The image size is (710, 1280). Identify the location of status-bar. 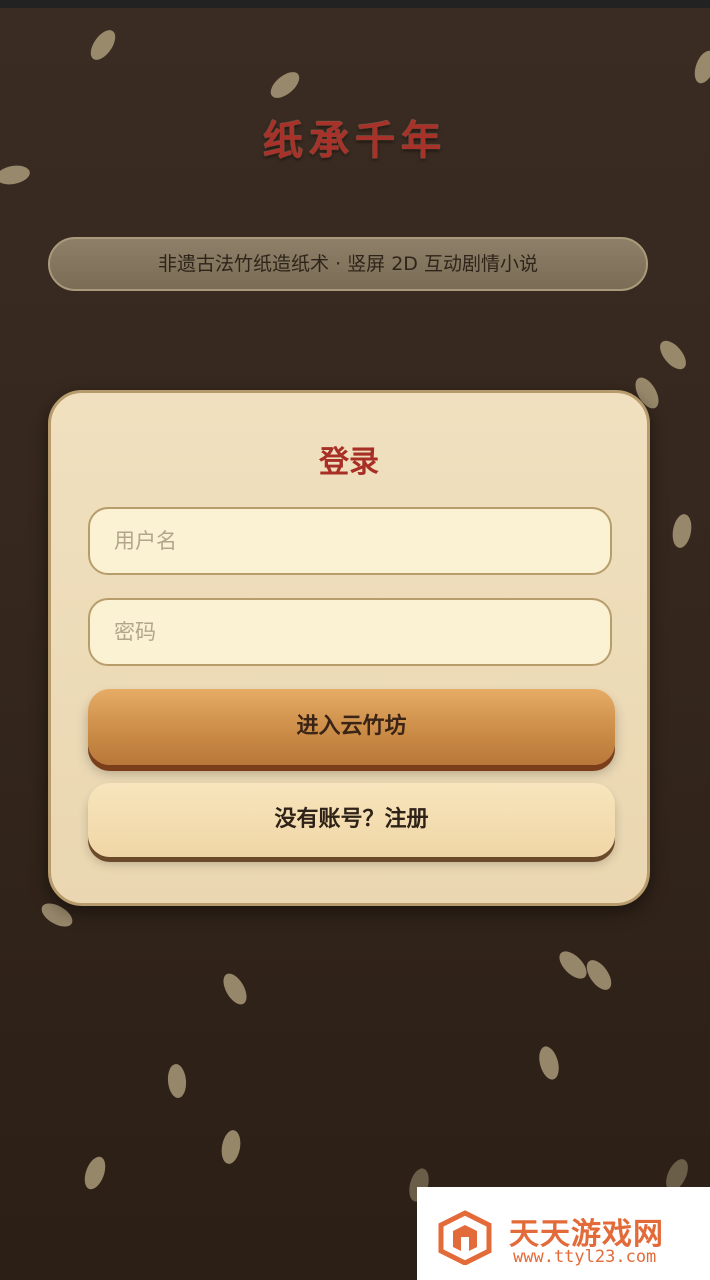
(355, 4).